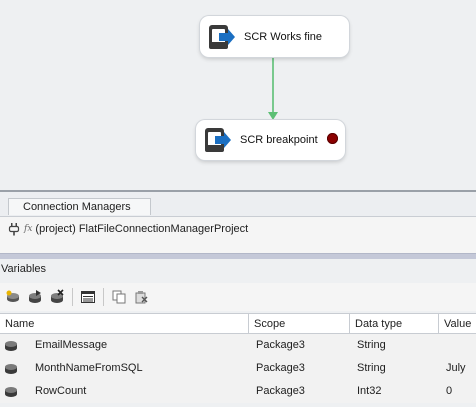 This screenshot has height=407, width=476. What do you see at coordinates (332, 138) in the screenshot?
I see `breakpoint-icon` at bounding box center [332, 138].